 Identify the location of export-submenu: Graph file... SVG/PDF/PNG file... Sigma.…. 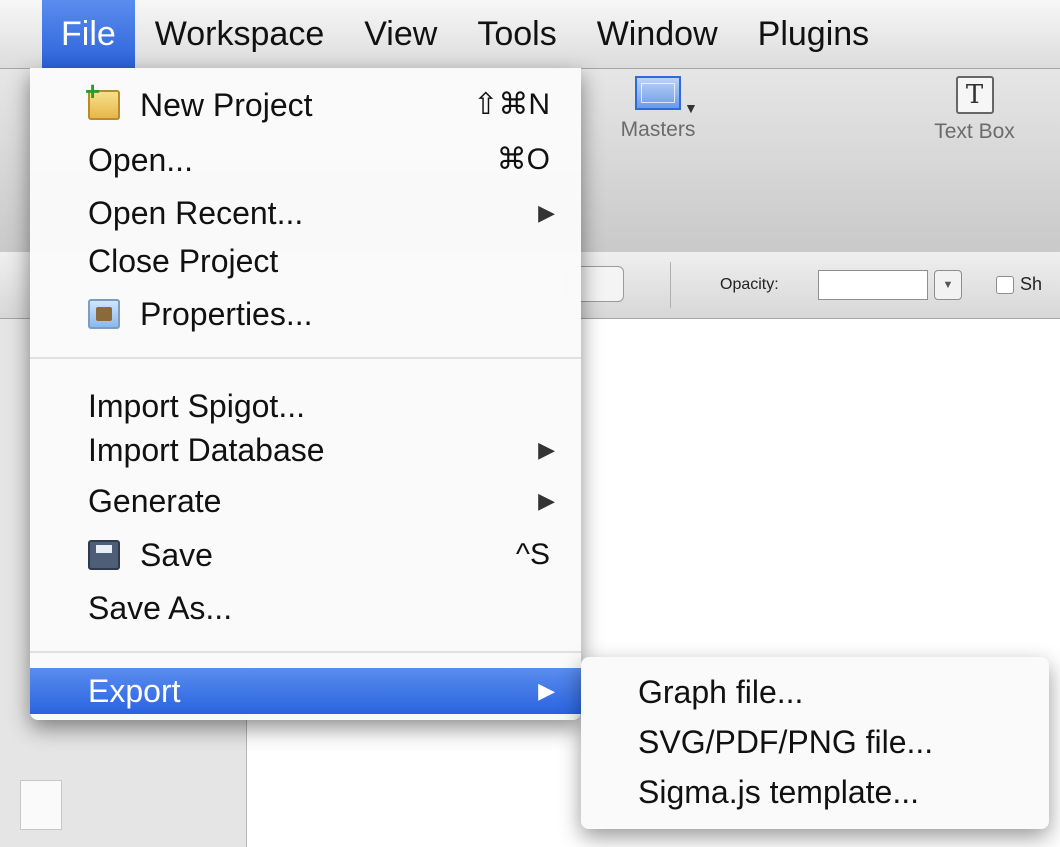
(815, 743).